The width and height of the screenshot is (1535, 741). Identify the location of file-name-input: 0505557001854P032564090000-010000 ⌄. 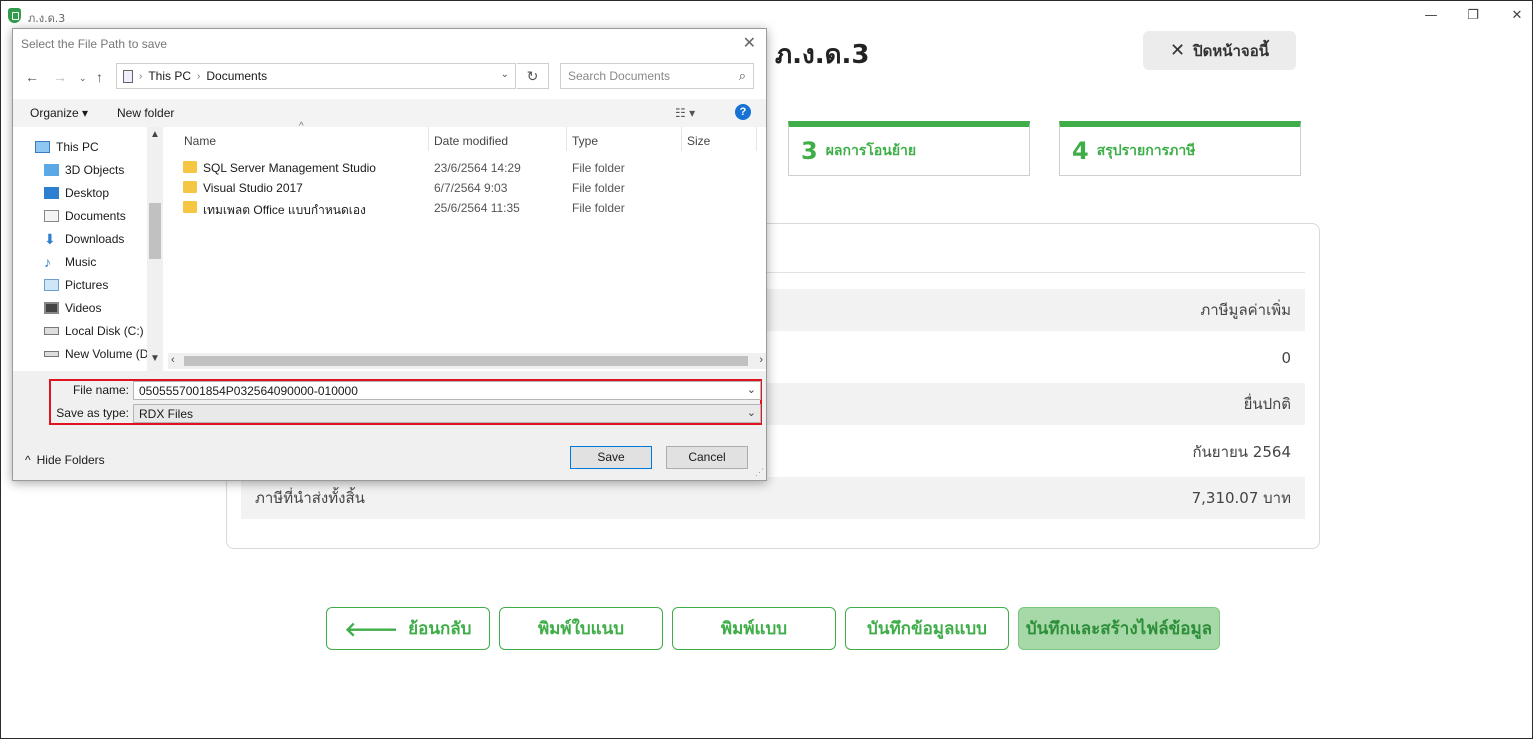
(447, 390).